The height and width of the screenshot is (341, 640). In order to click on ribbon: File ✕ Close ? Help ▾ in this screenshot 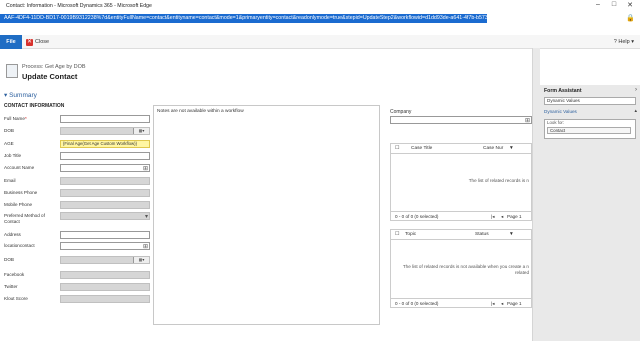, I will do `click(320, 42)`.